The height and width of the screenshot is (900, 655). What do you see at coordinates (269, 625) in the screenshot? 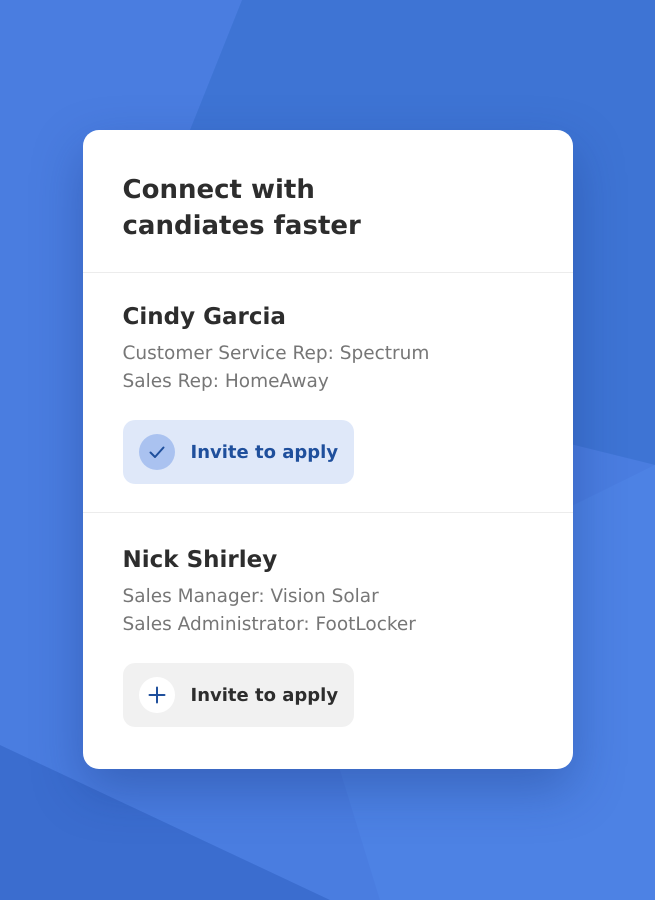
I see `candidate-role: Sales Administrator: FootLocker` at bounding box center [269, 625].